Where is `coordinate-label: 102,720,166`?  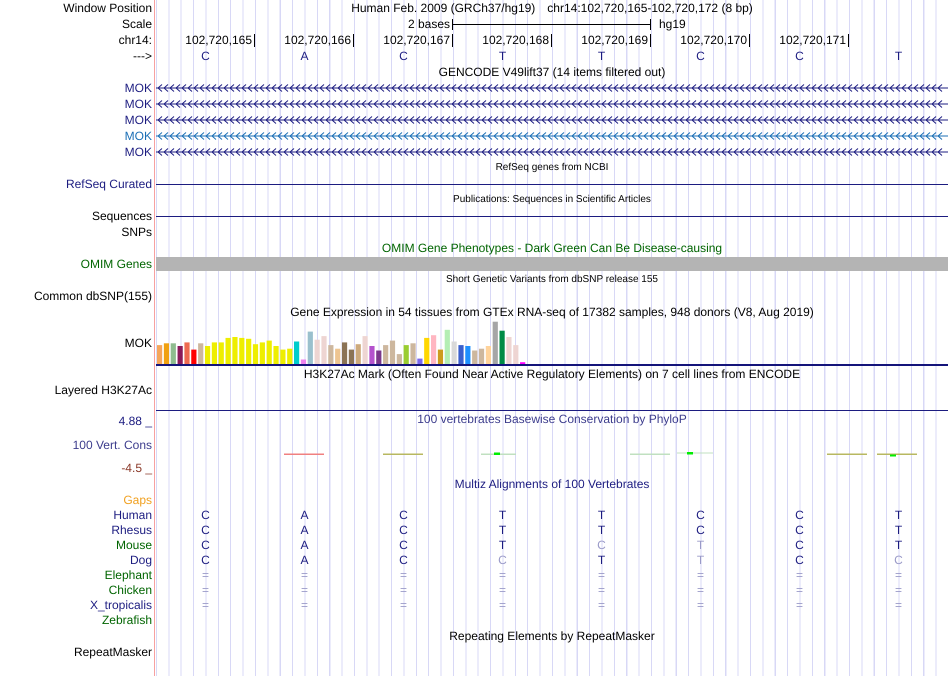 coordinate-label: 102,720,166 is located at coordinates (319, 40).